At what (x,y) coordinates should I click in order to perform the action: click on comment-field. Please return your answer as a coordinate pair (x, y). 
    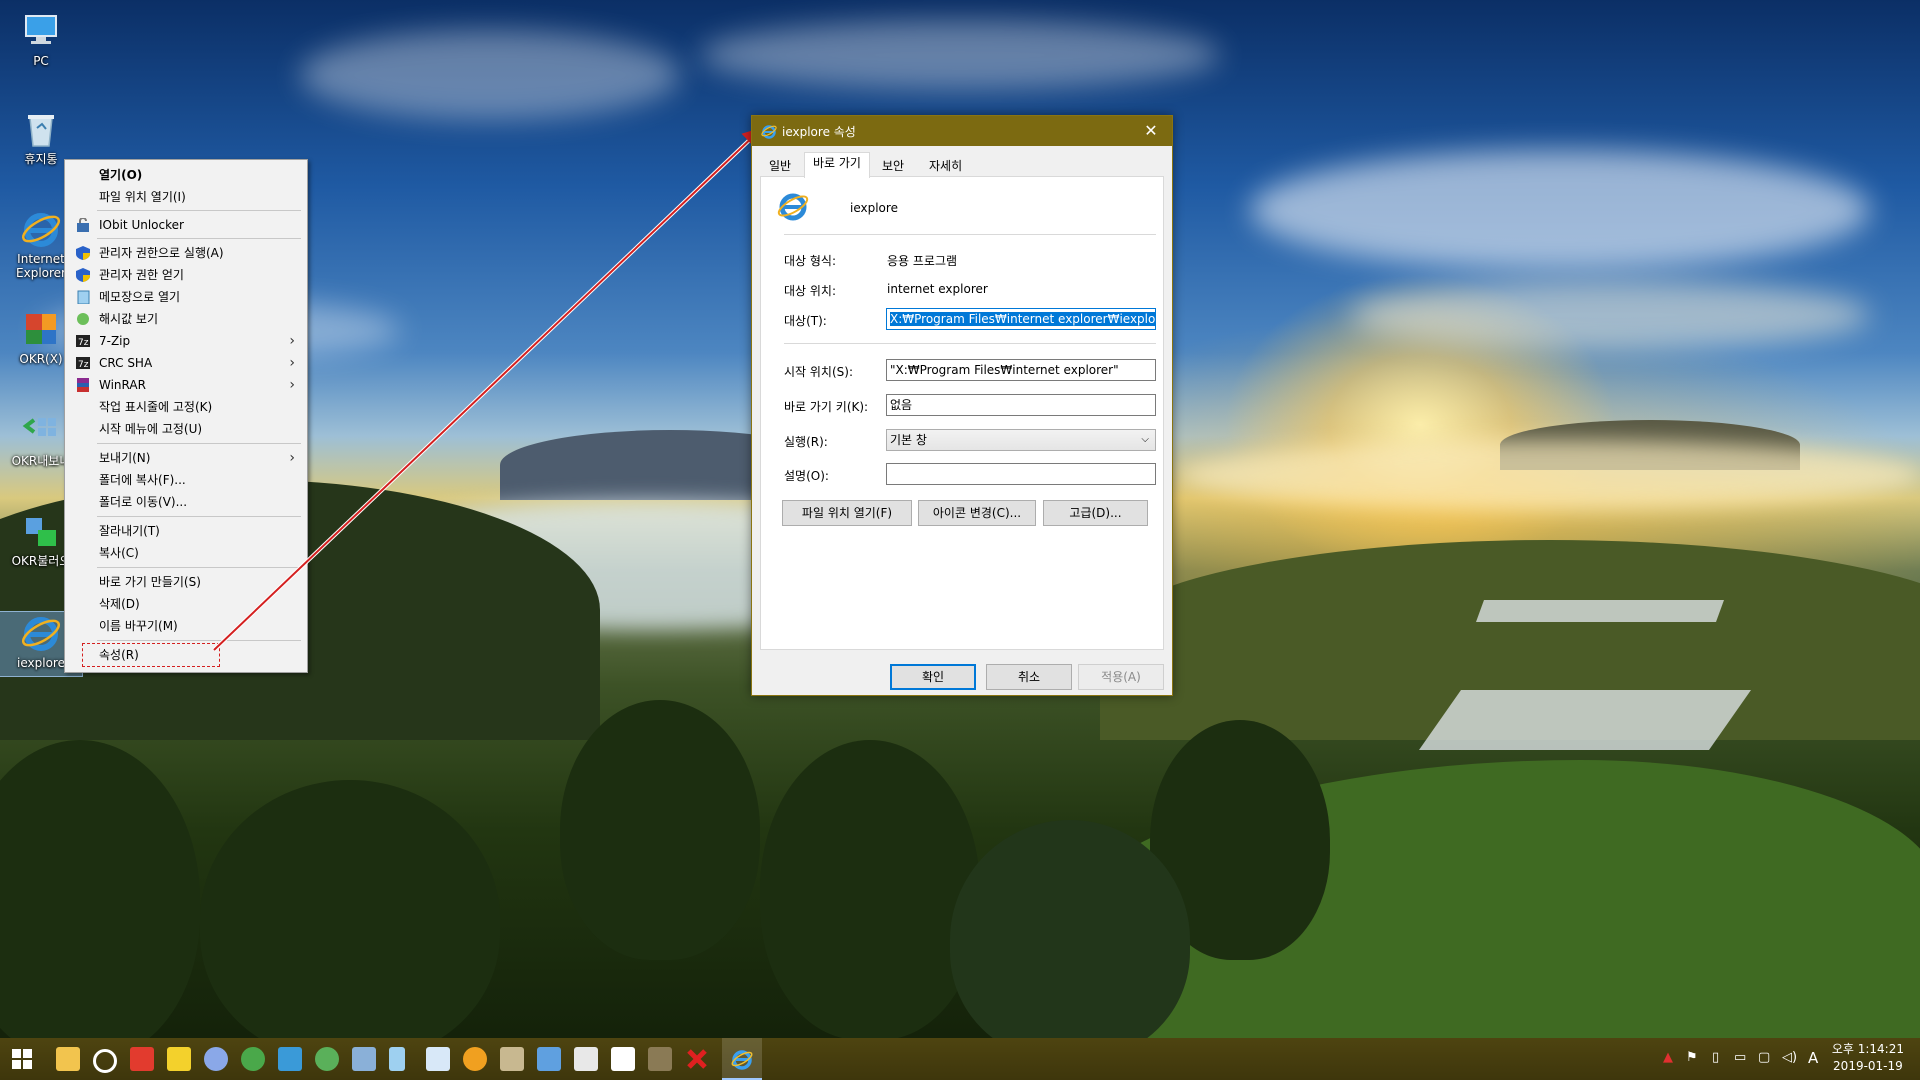
    Looking at the image, I should click on (1021, 474).